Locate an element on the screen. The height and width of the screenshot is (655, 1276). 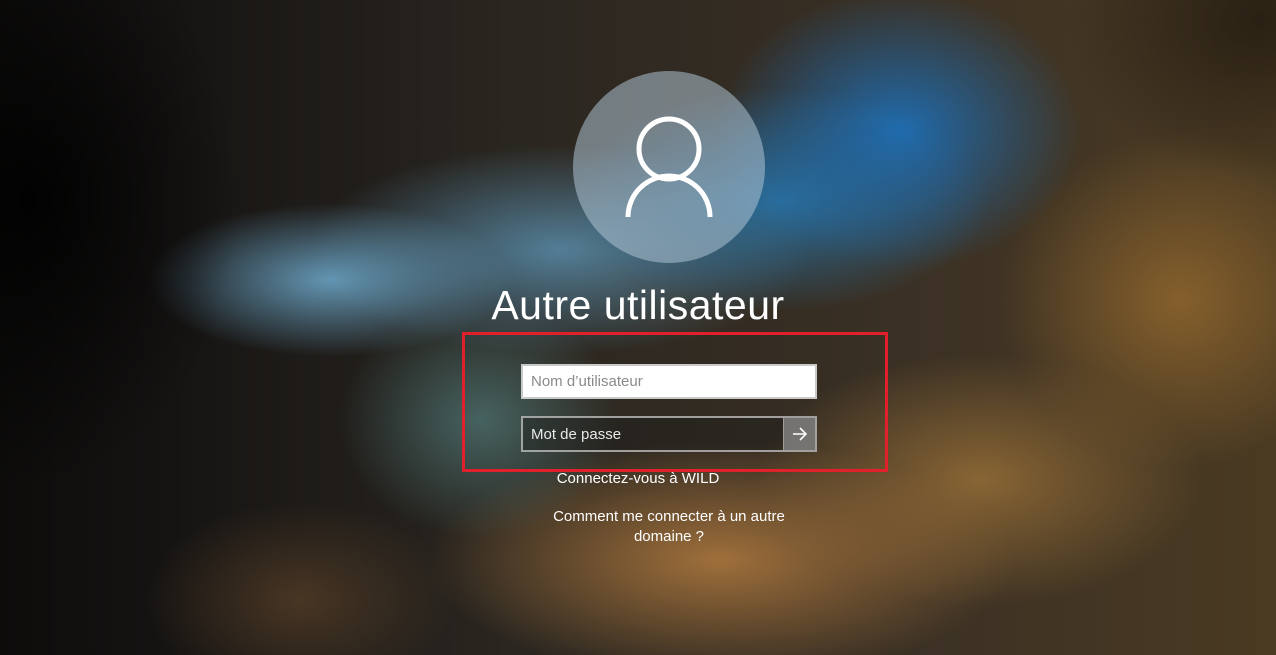
submit-button is located at coordinates (799, 434).